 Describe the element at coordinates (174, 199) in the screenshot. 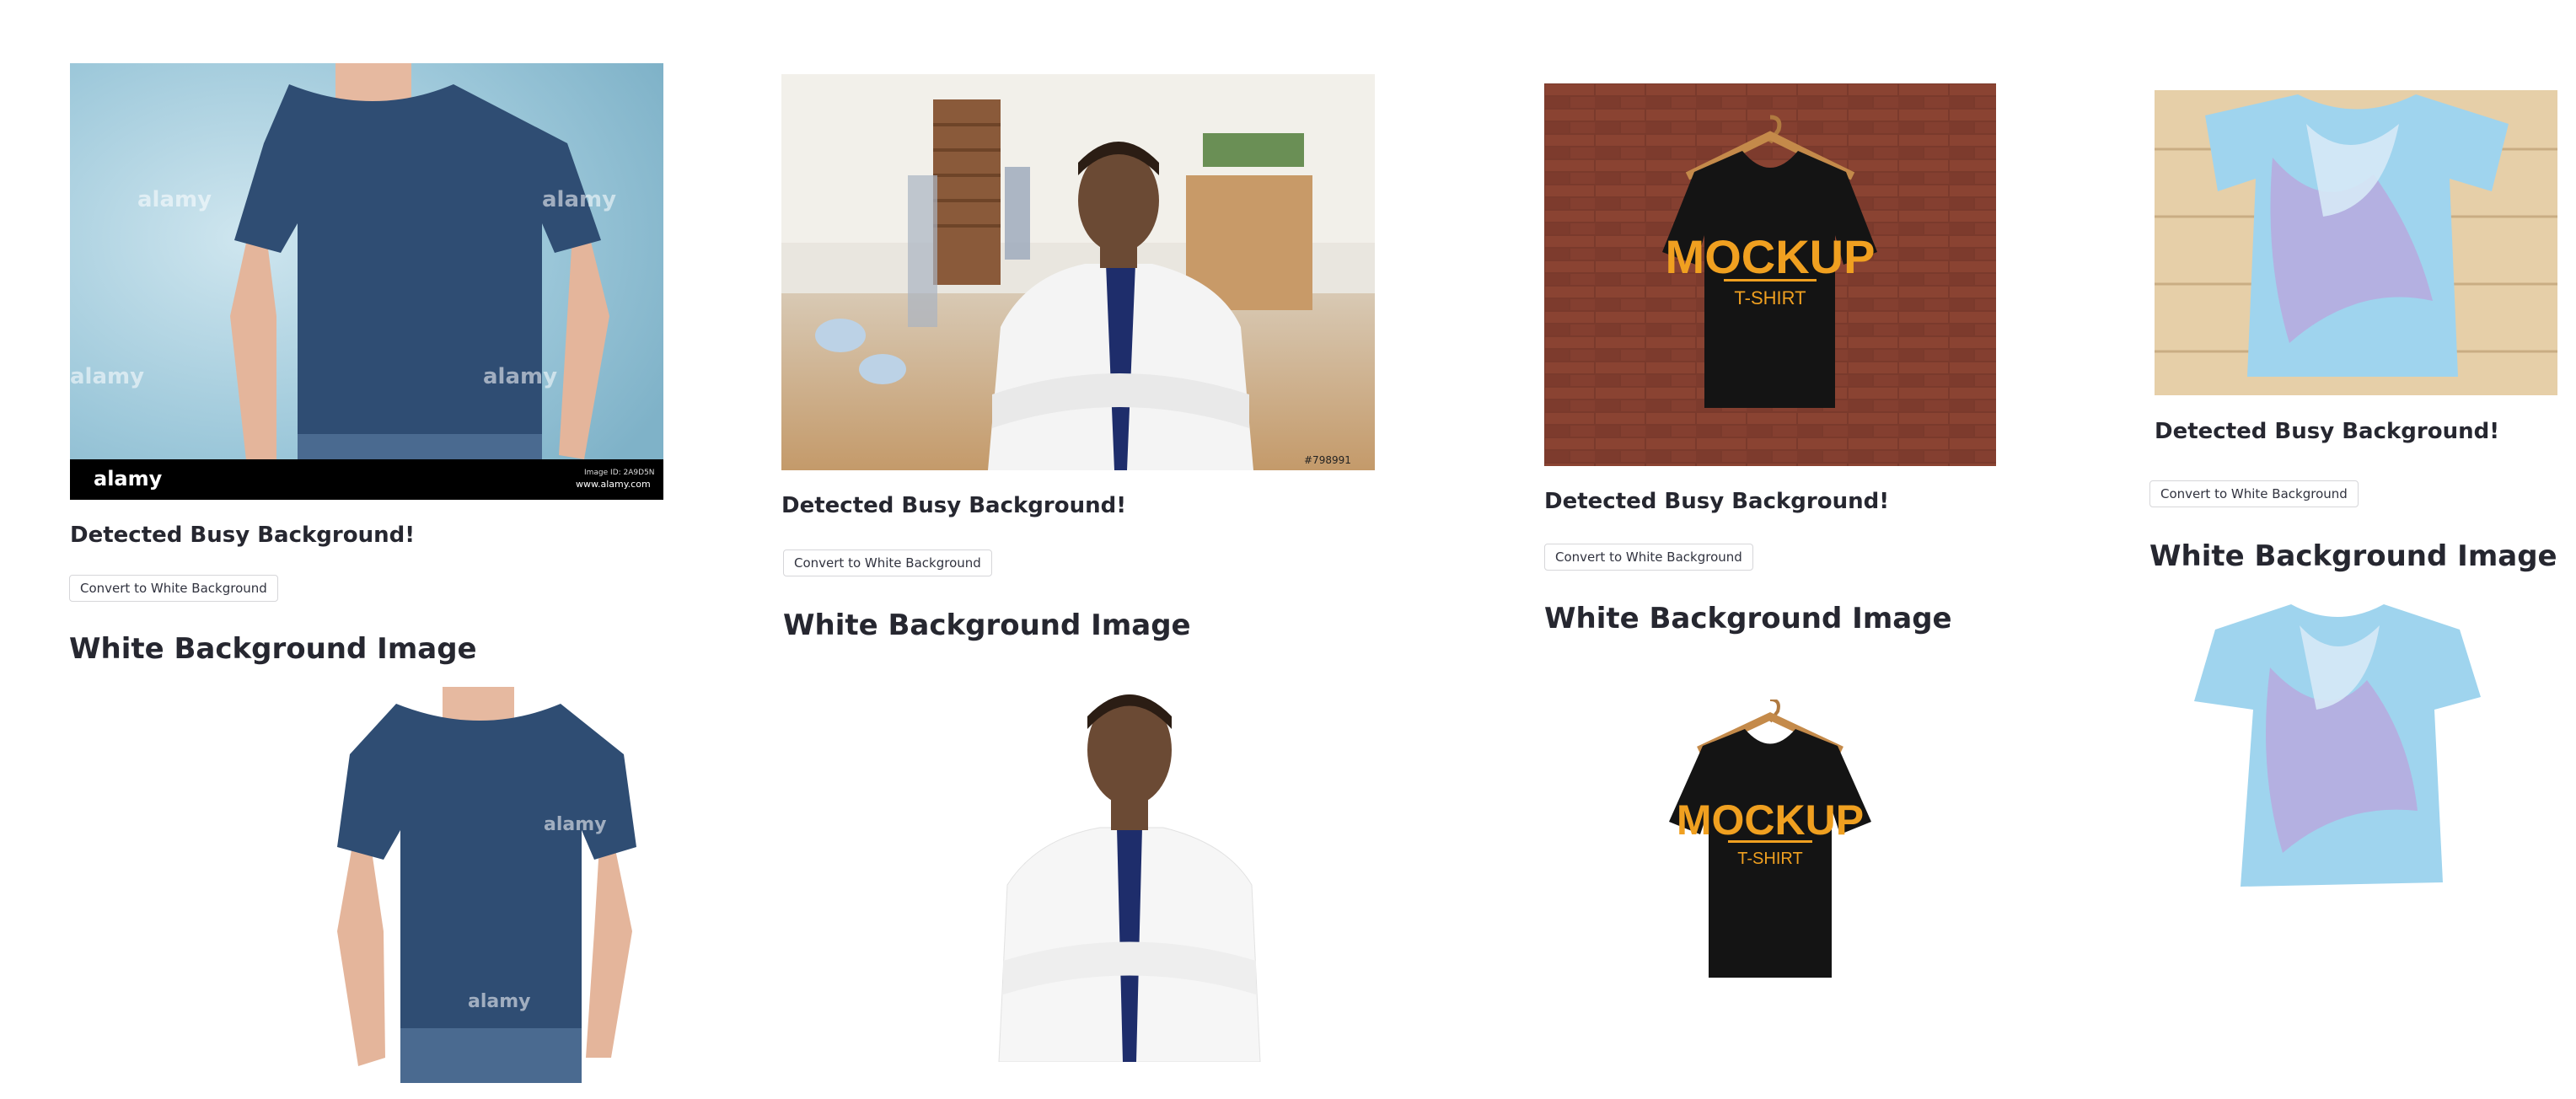

I see `photo-watermark: alamy` at that location.